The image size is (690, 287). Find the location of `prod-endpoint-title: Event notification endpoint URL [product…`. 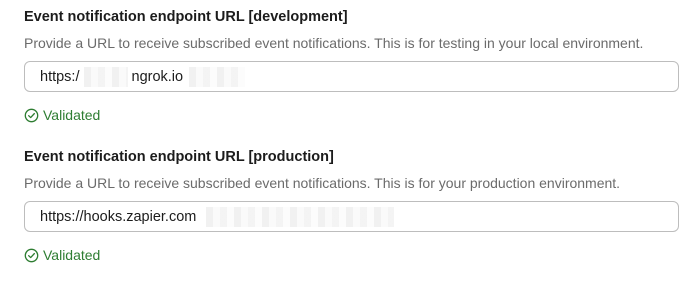

prod-endpoint-title: Event notification endpoint URL [product… is located at coordinates (179, 157).